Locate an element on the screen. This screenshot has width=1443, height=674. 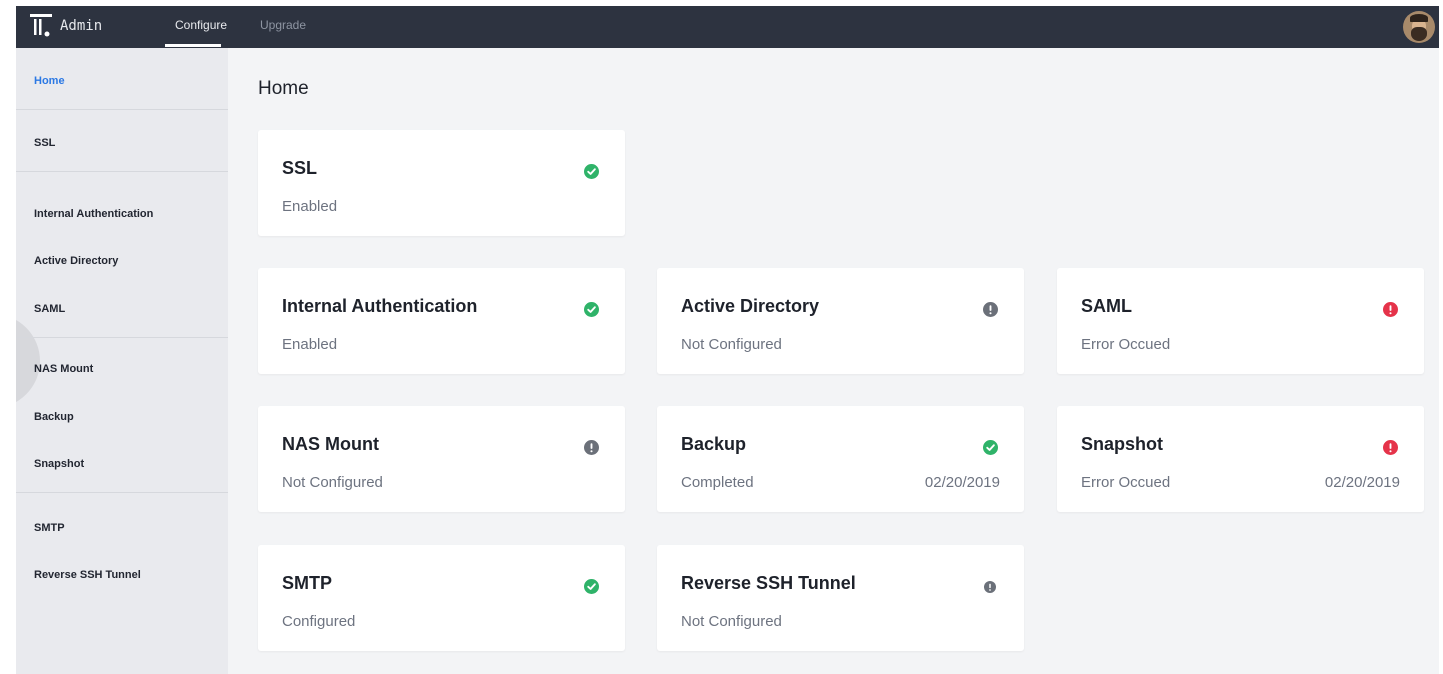
sidebar-item-smtp: SMTP is located at coordinates (49, 528).